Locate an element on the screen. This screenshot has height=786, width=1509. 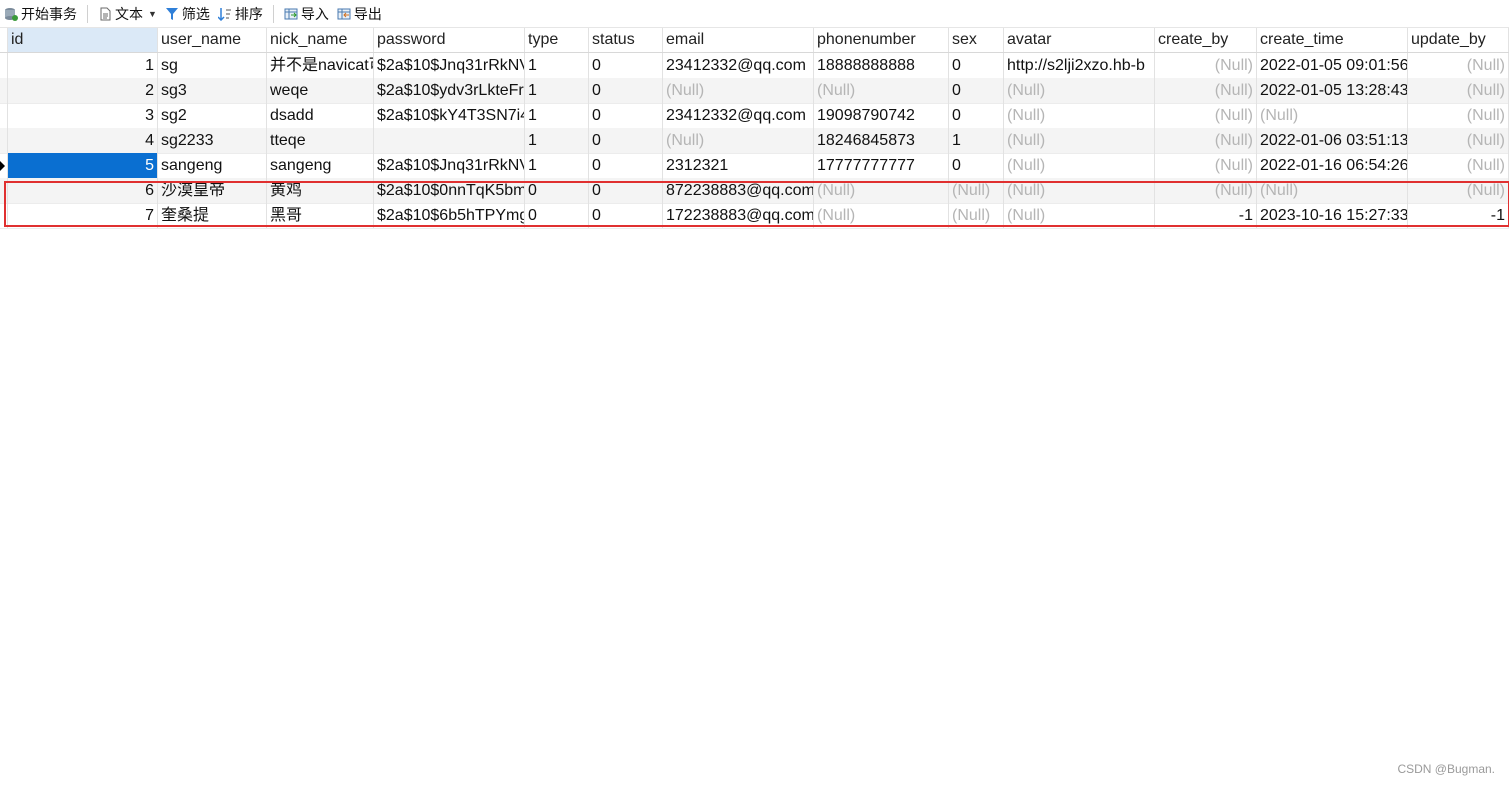
filter-button: 筛选 is located at coordinates (187, 13).